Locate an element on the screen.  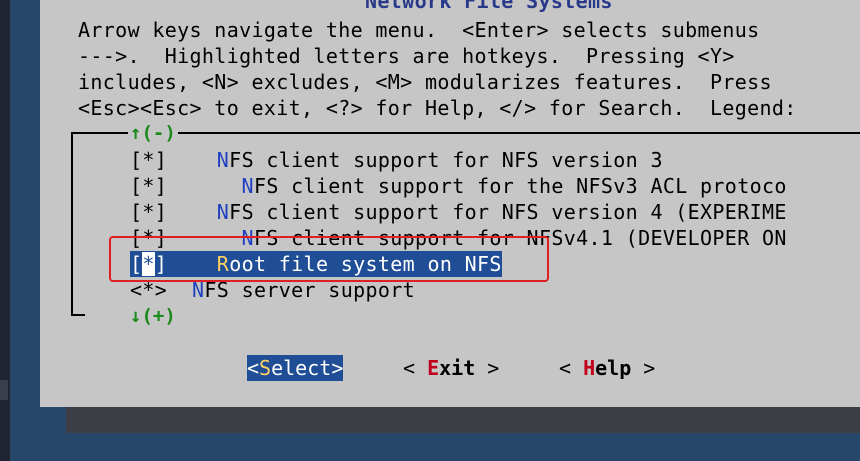
select-button: <Select> is located at coordinates (295, 368).